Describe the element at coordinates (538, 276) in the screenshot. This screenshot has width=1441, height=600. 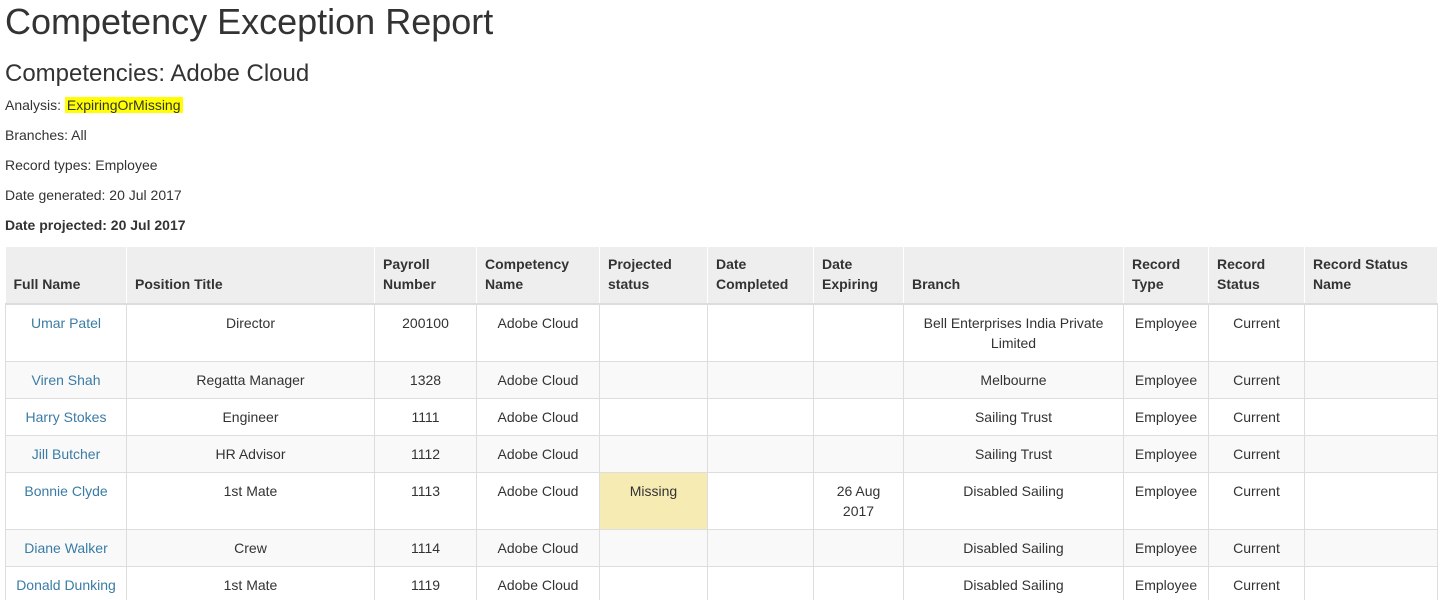
I see `column-header: Competency Name` at that location.